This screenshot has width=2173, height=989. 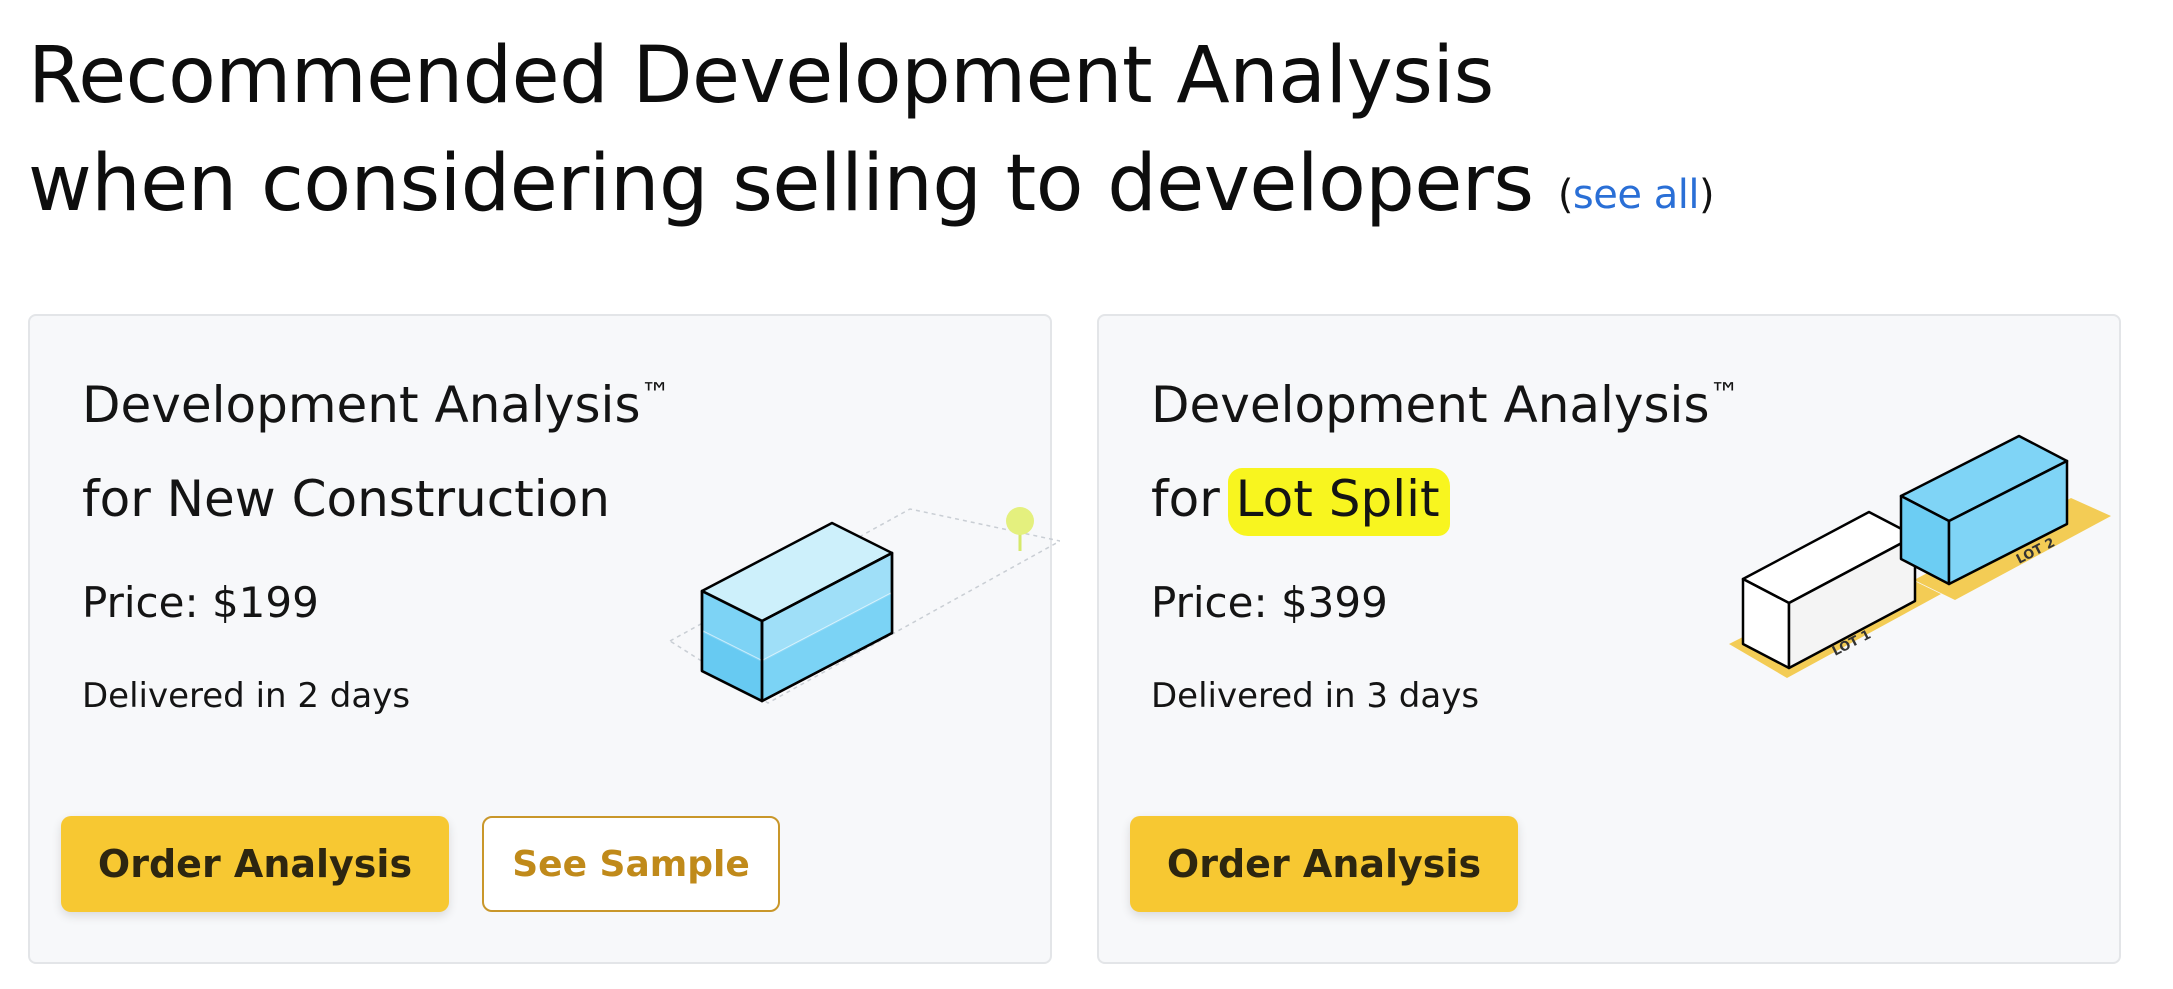 What do you see at coordinates (761, 76) in the screenshot?
I see `headline-line-1: Recommended Development Analysis` at bounding box center [761, 76].